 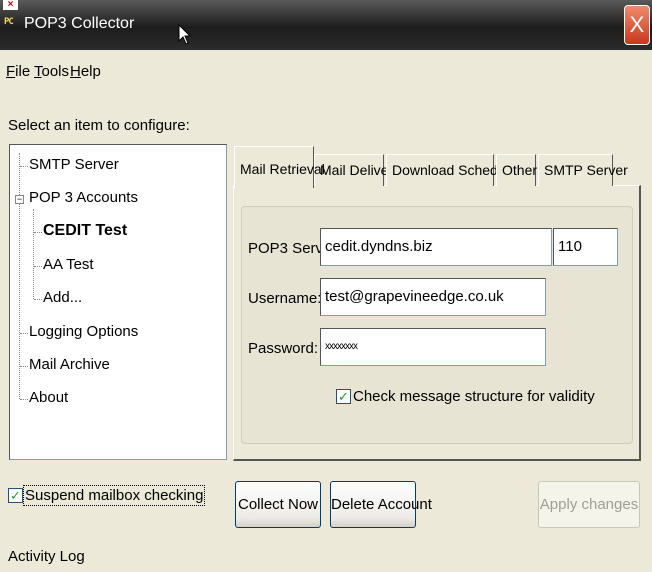 I want to click on collect-now-button: Collect Now, so click(x=278, y=504).